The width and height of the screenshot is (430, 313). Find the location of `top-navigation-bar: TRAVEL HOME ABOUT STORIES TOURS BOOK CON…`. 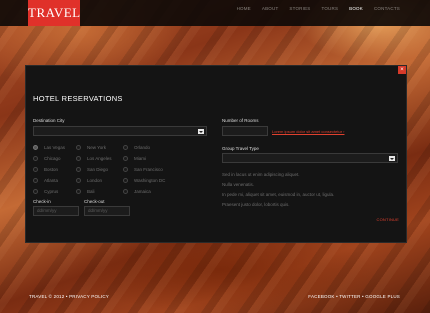

top-navigation-bar: TRAVEL HOME ABOUT STORIES TOURS BOOK CON… is located at coordinates (215, 13).